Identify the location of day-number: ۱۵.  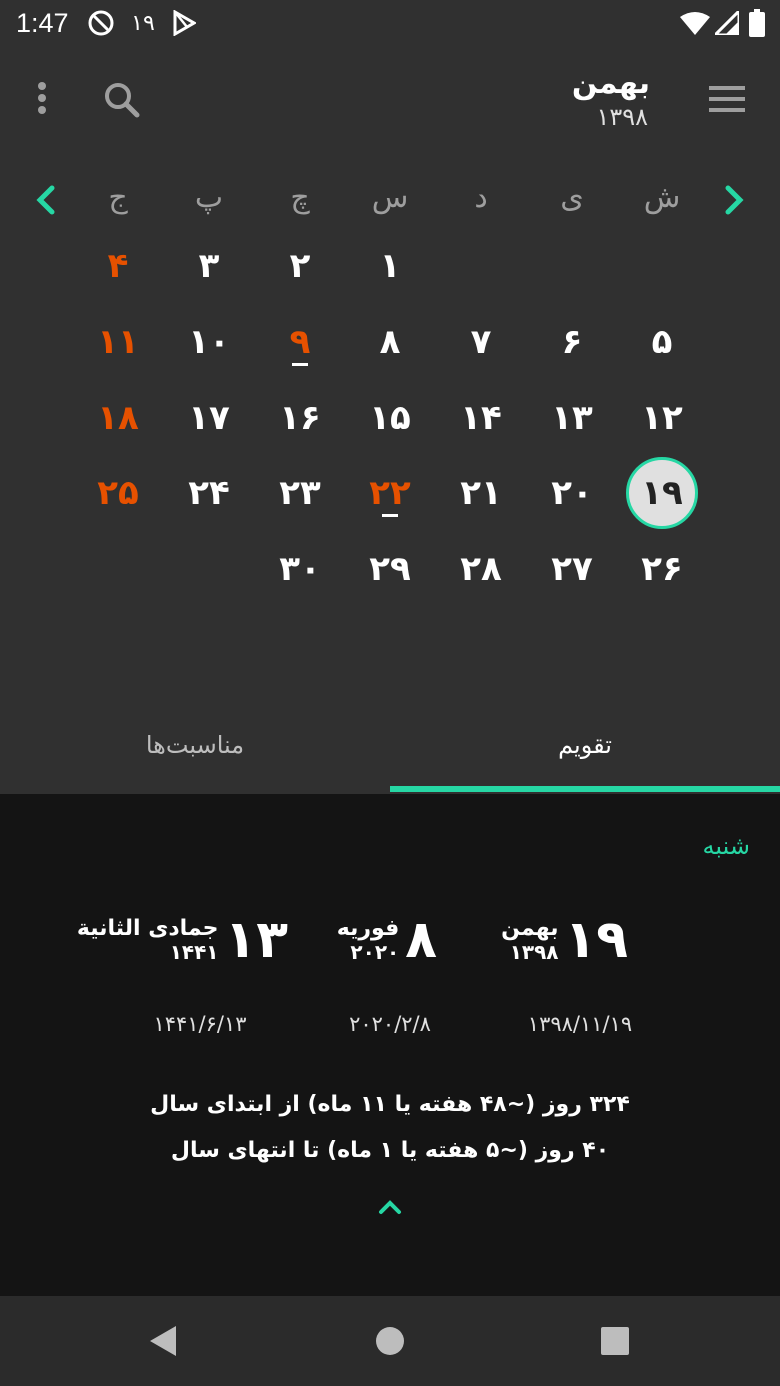
(390, 418).